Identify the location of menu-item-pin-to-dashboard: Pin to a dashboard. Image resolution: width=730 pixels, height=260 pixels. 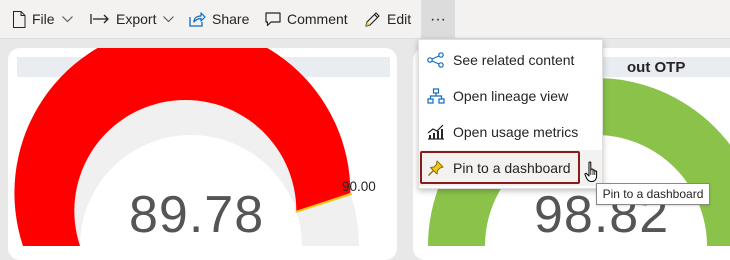
(510, 168).